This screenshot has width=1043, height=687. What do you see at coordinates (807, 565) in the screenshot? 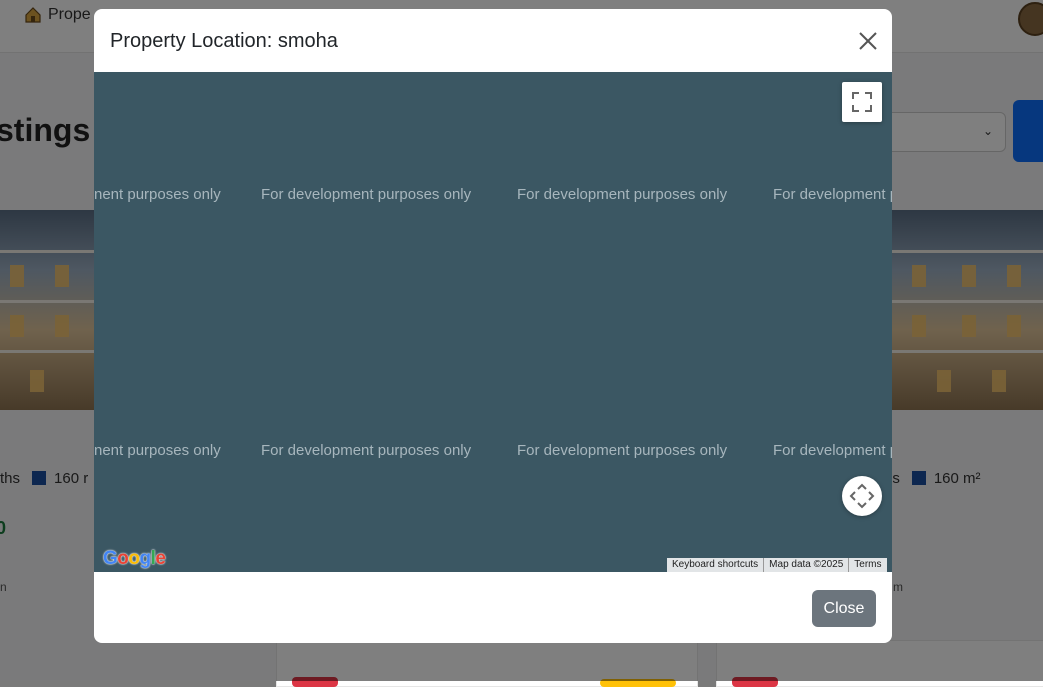
I see `map-data-text: Map data ©2025` at bounding box center [807, 565].